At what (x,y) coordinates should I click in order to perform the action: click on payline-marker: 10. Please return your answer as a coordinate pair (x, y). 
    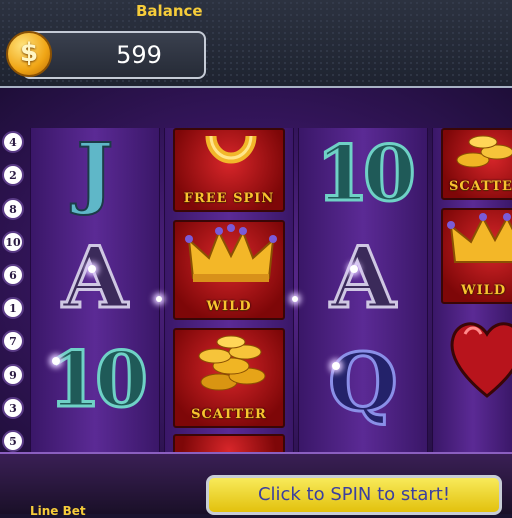
    Looking at the image, I should click on (13, 242).